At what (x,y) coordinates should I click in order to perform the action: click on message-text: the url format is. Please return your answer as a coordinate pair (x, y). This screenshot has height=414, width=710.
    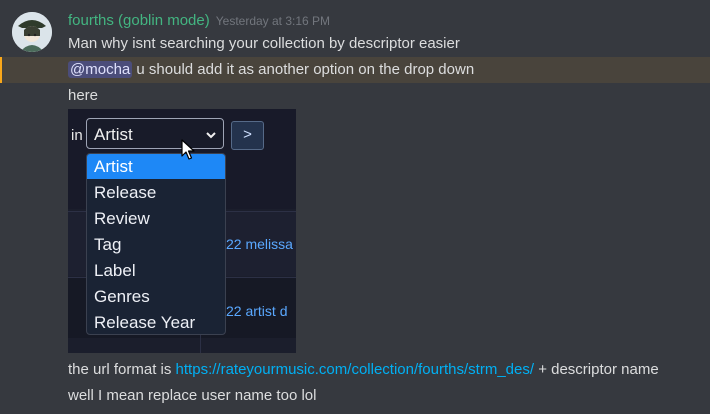
    Looking at the image, I should click on (122, 369).